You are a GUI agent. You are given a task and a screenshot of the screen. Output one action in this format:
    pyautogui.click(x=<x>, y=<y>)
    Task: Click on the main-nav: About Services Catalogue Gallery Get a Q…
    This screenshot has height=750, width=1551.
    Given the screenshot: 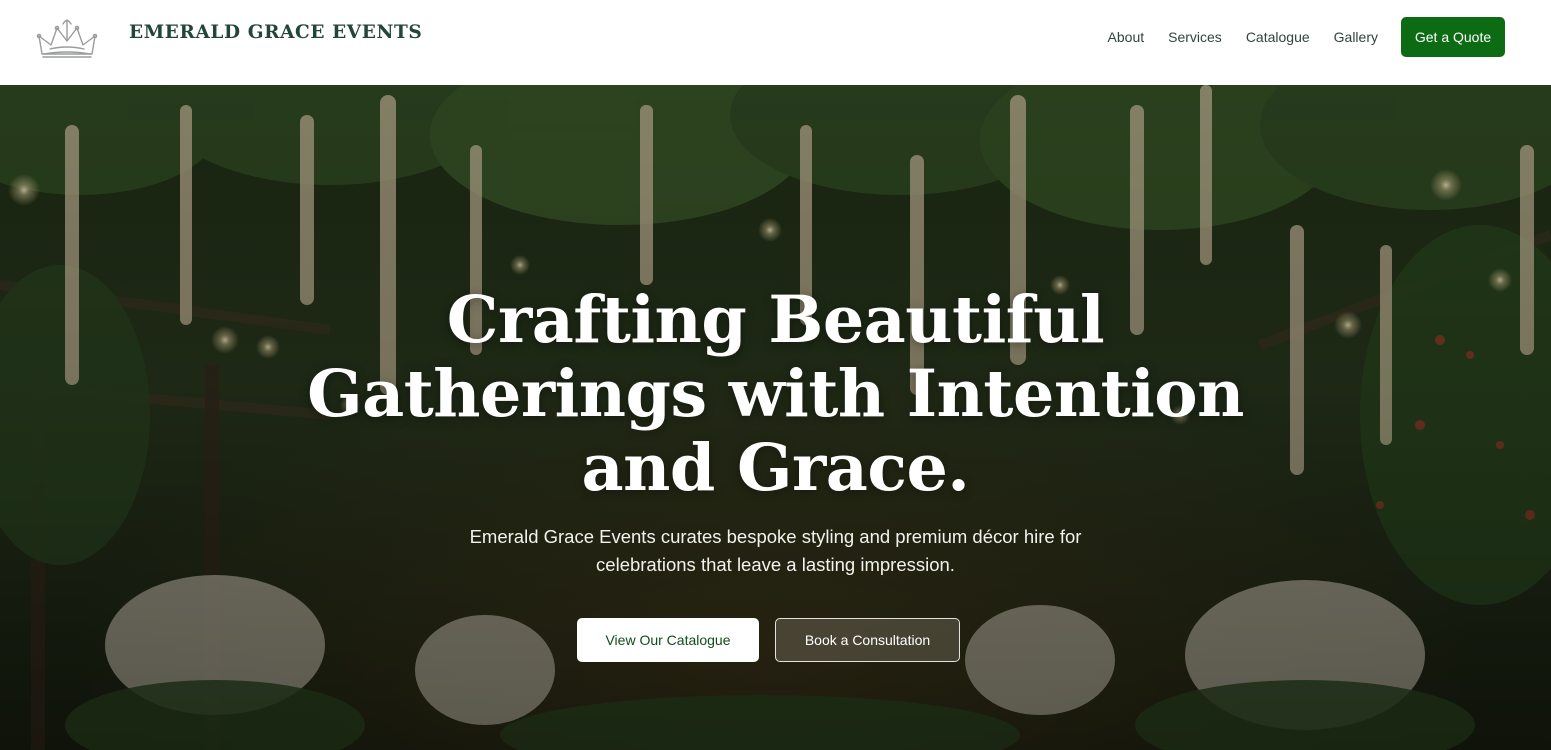 What is the action you would take?
    pyautogui.click(x=1306, y=37)
    